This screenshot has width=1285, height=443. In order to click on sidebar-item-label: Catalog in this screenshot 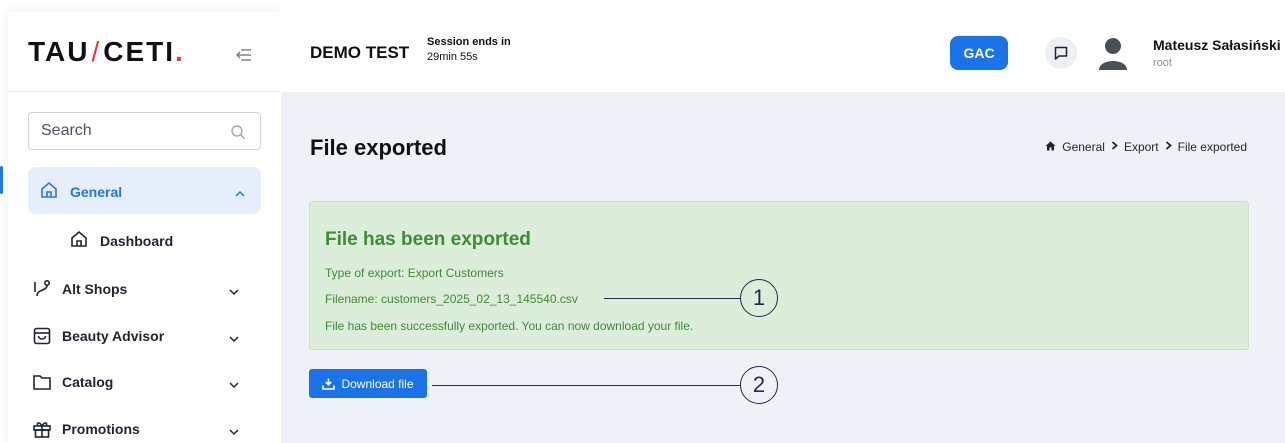, I will do `click(88, 382)`.